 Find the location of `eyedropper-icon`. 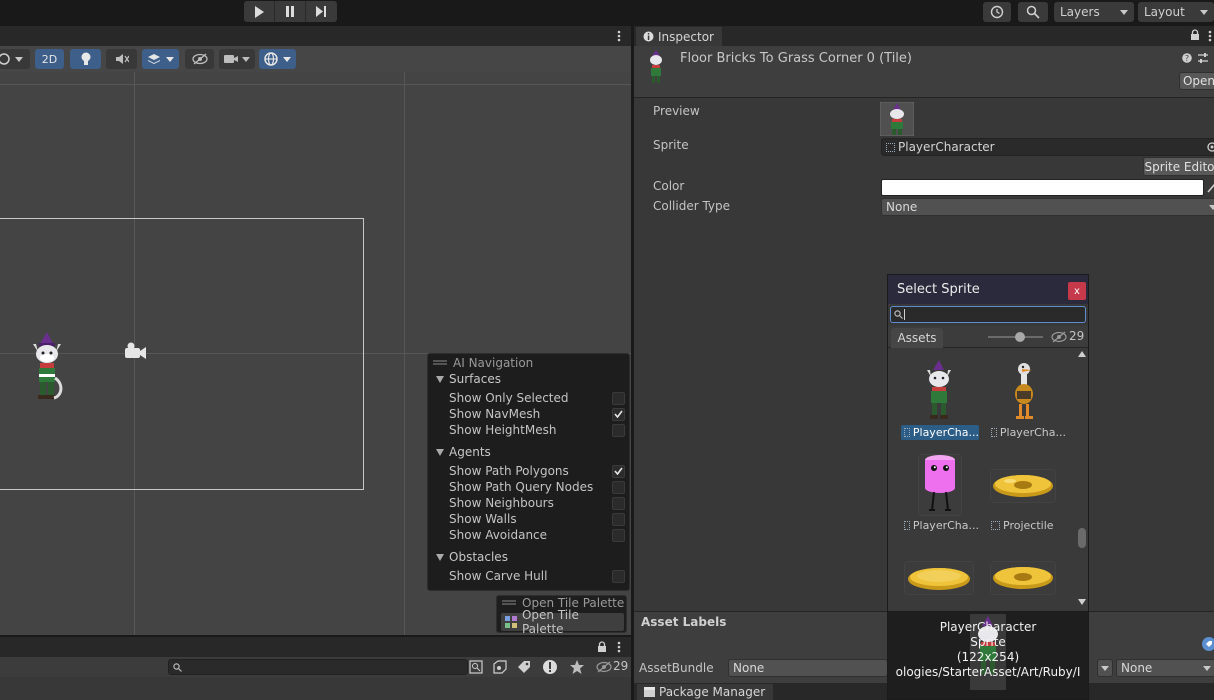

eyedropper-icon is located at coordinates (1210, 187).